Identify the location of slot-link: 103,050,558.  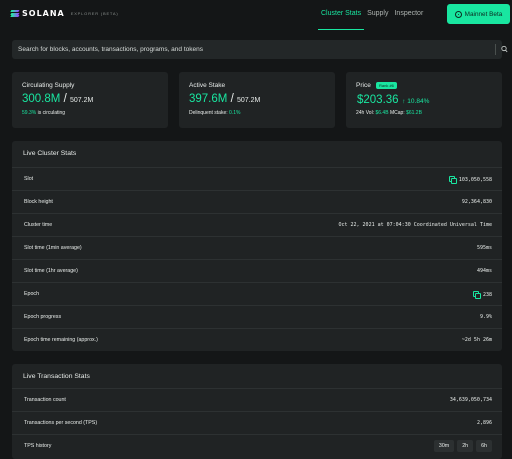
(470, 180).